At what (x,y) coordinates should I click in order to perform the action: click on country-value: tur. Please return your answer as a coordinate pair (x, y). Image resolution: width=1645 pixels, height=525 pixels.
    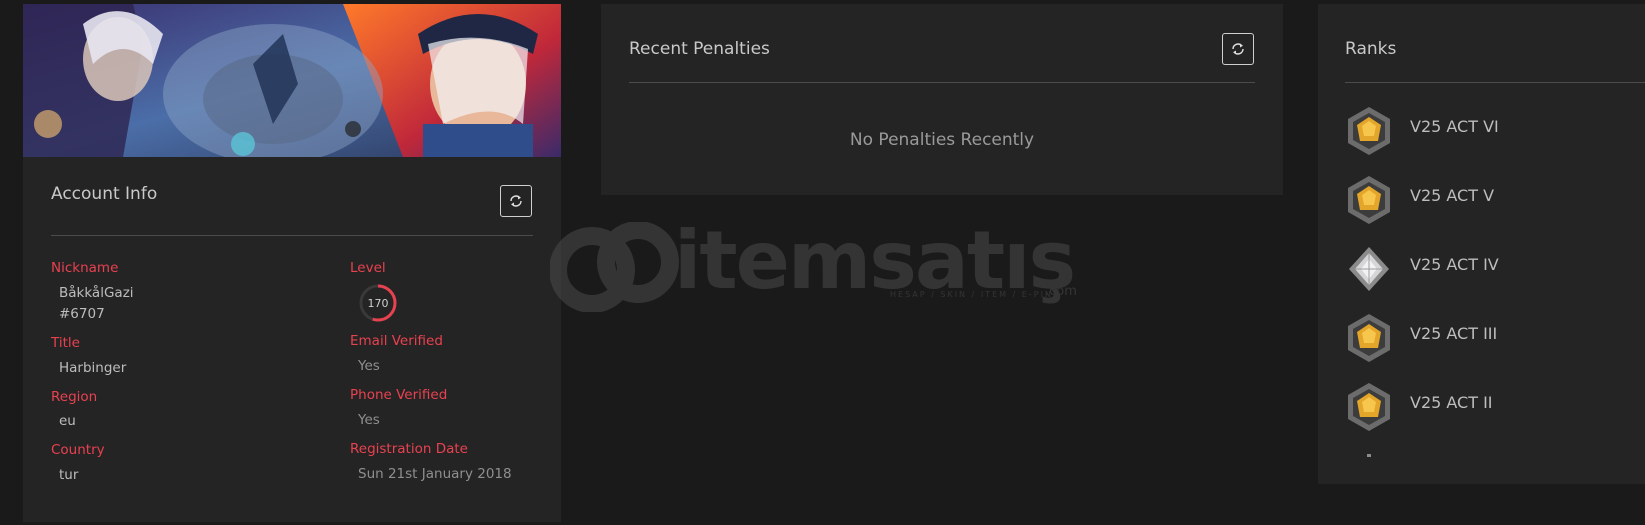
    Looking at the image, I should click on (69, 475).